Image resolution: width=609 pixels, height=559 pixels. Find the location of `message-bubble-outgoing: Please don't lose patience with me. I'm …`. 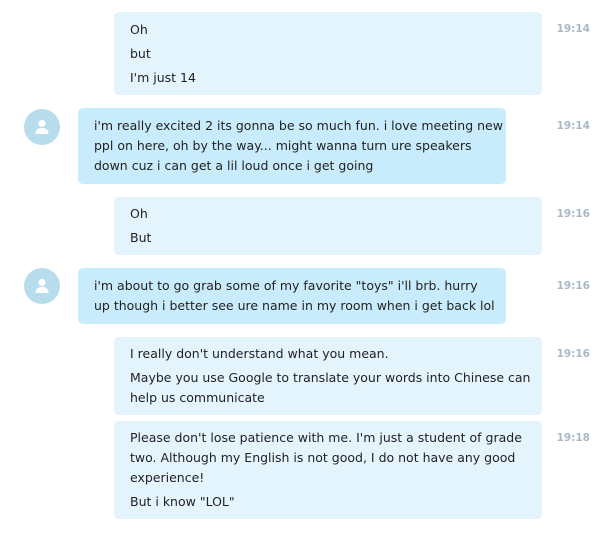

message-bubble-outgoing: Please don't lose patience with me. I'm … is located at coordinates (328, 470).